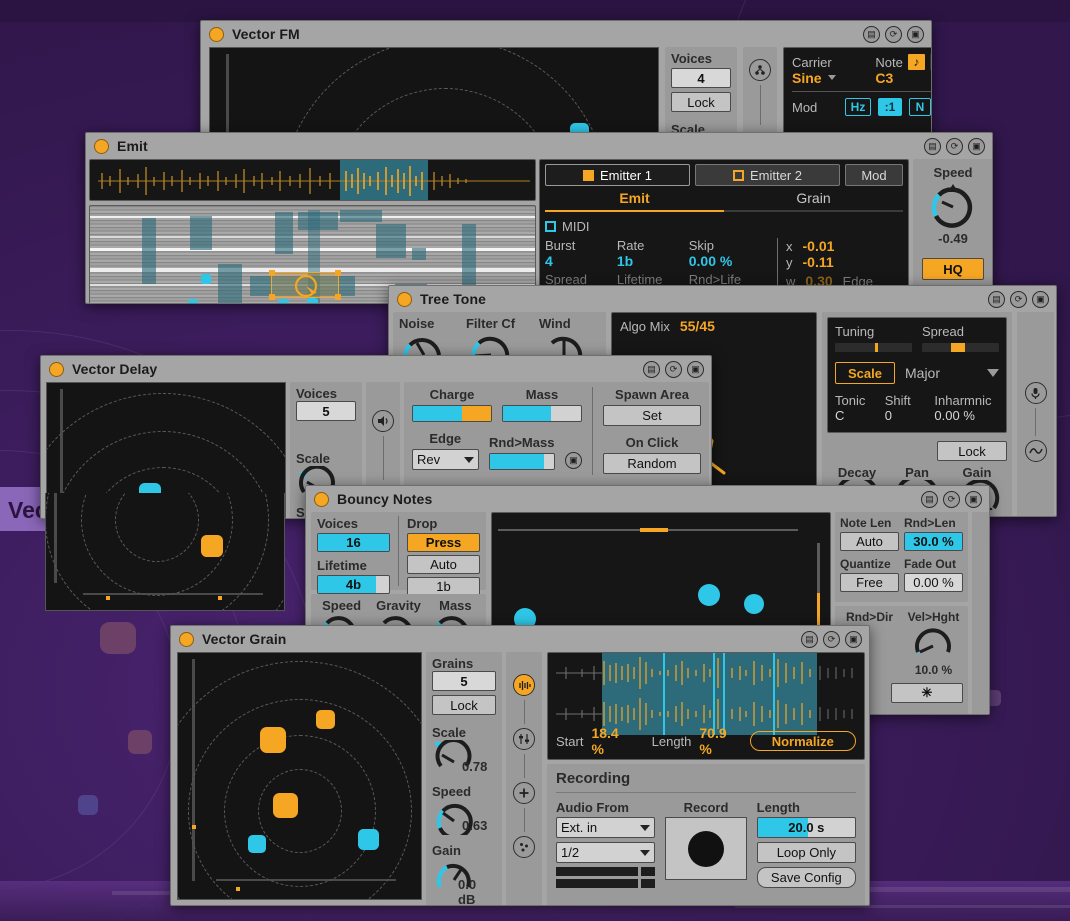 The image size is (1070, 921). I want to click on loop-only-button: Loop Only, so click(806, 852).